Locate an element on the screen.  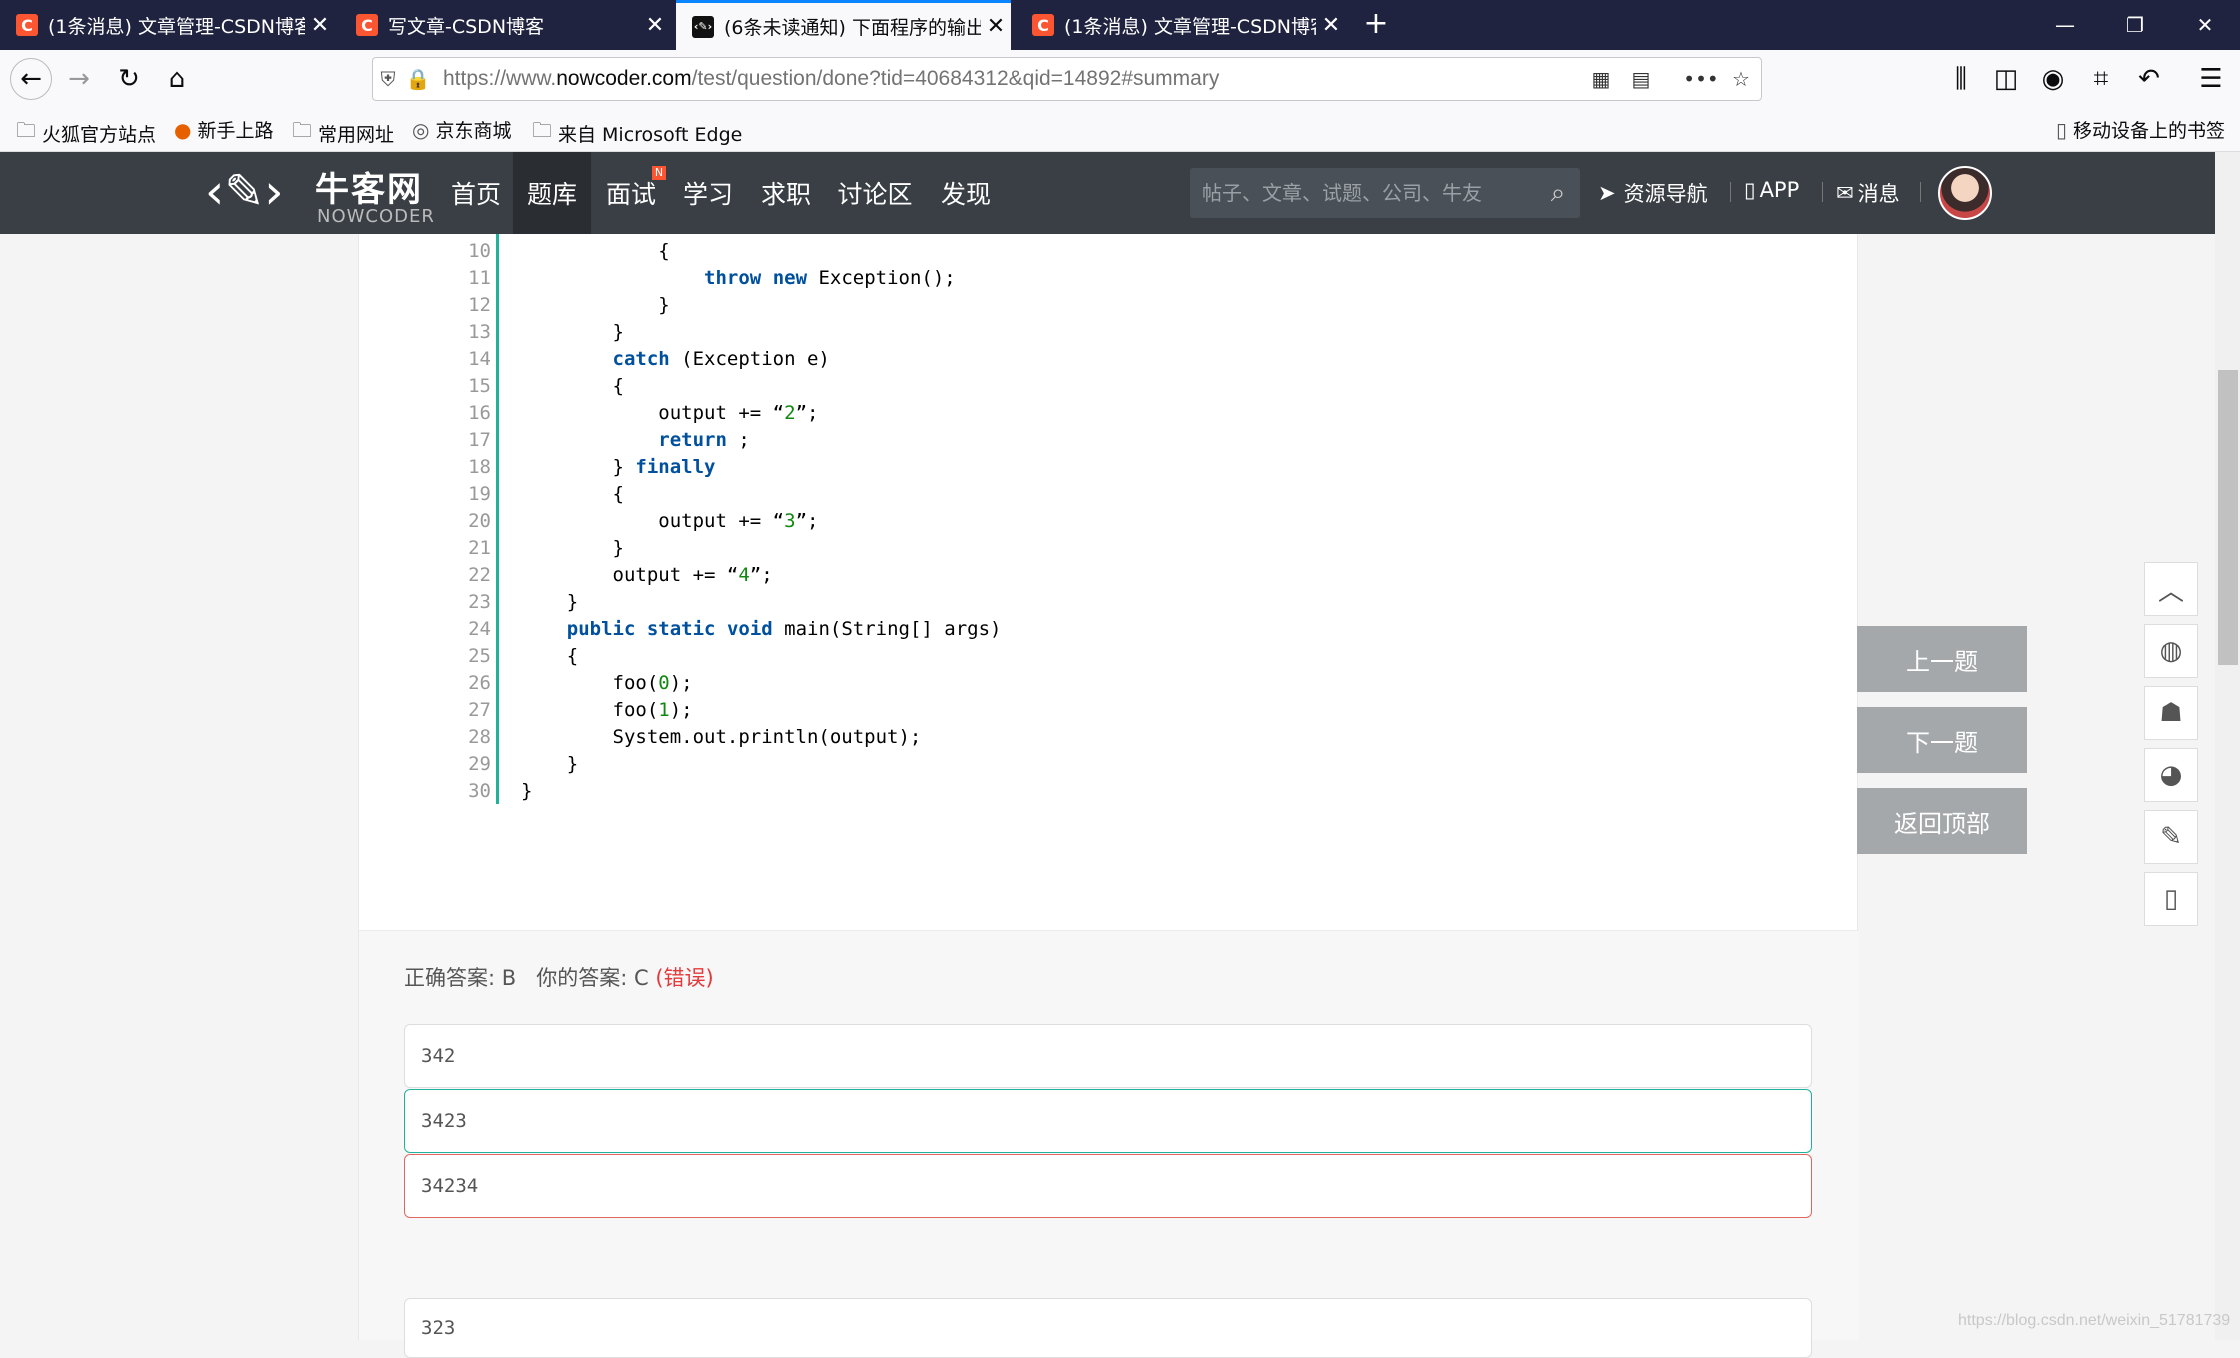
scrollbar-thumb is located at coordinates (2228, 517).